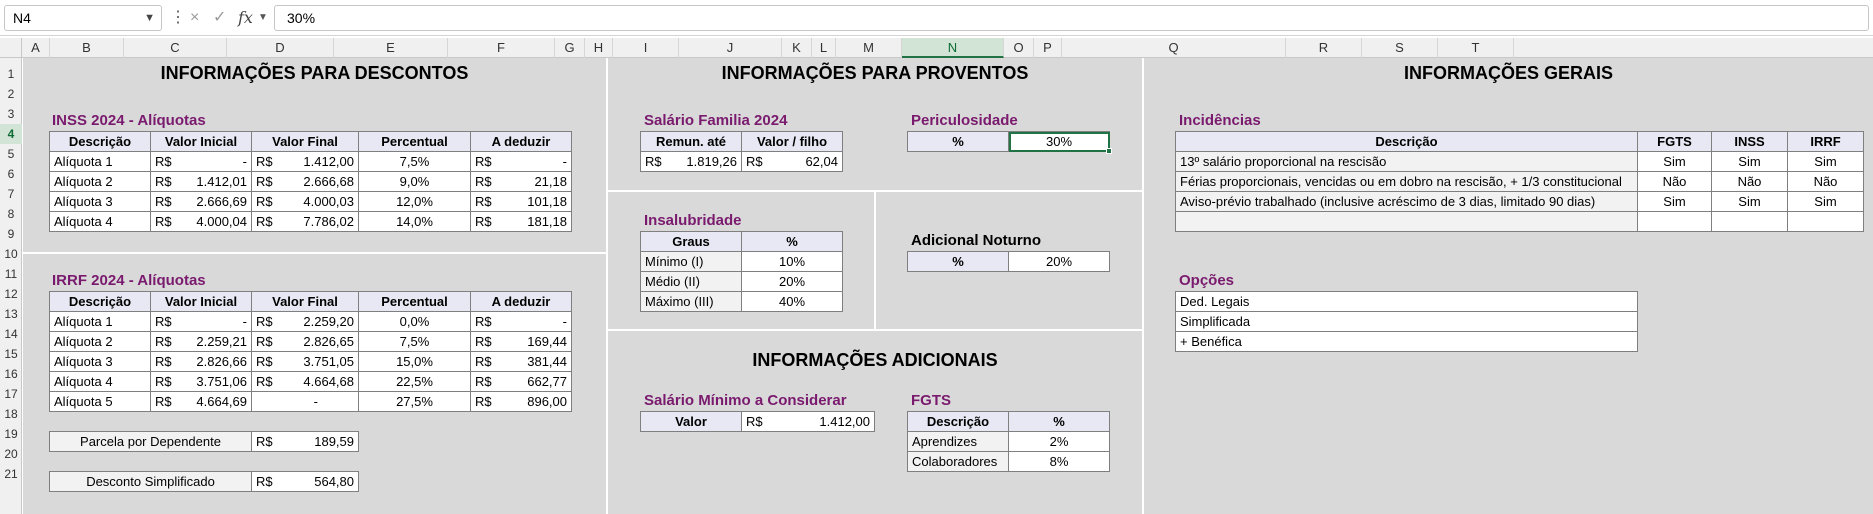 Image resolution: width=1873 pixels, height=514 pixels. I want to click on percentual-cell: 14,0%, so click(414, 221).